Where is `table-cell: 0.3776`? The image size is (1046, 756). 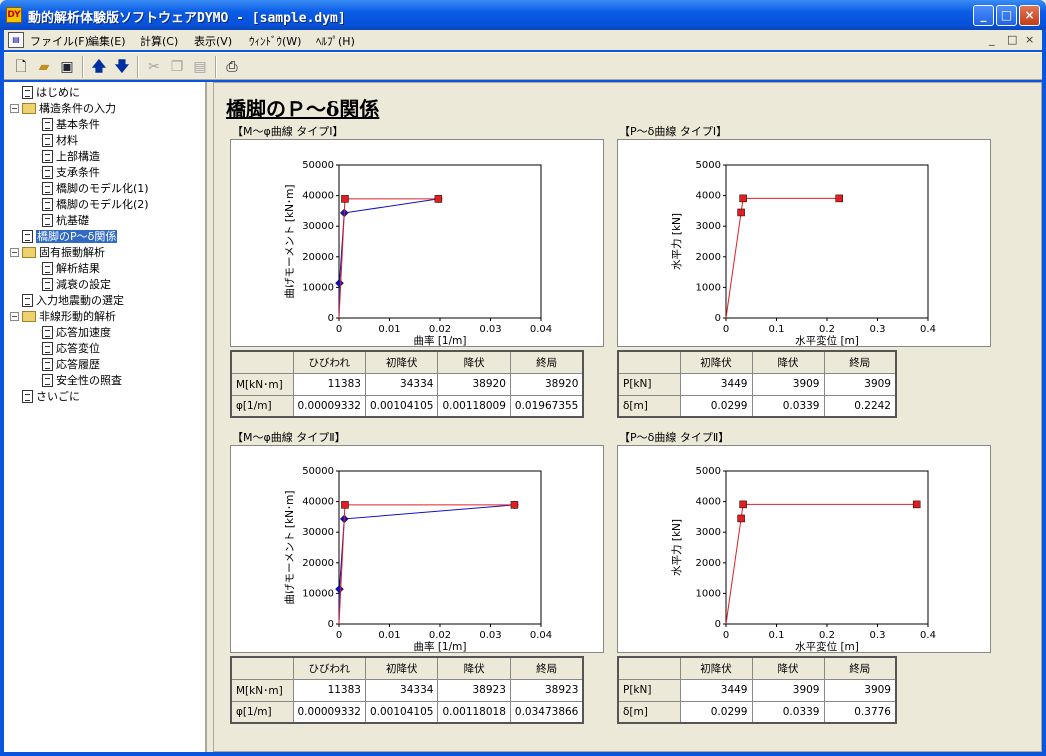
table-cell: 0.3776 is located at coordinates (860, 712).